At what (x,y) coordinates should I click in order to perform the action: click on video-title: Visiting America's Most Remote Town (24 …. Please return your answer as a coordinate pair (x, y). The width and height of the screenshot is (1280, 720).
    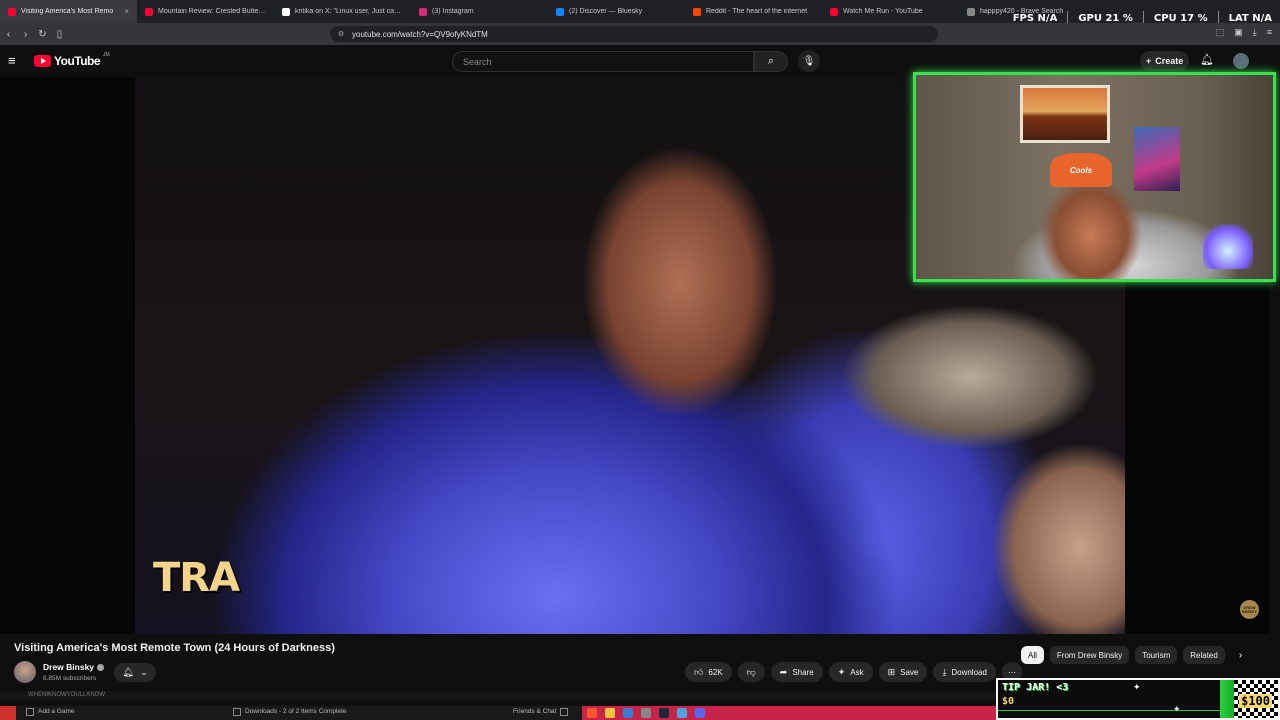
    Looking at the image, I should click on (174, 648).